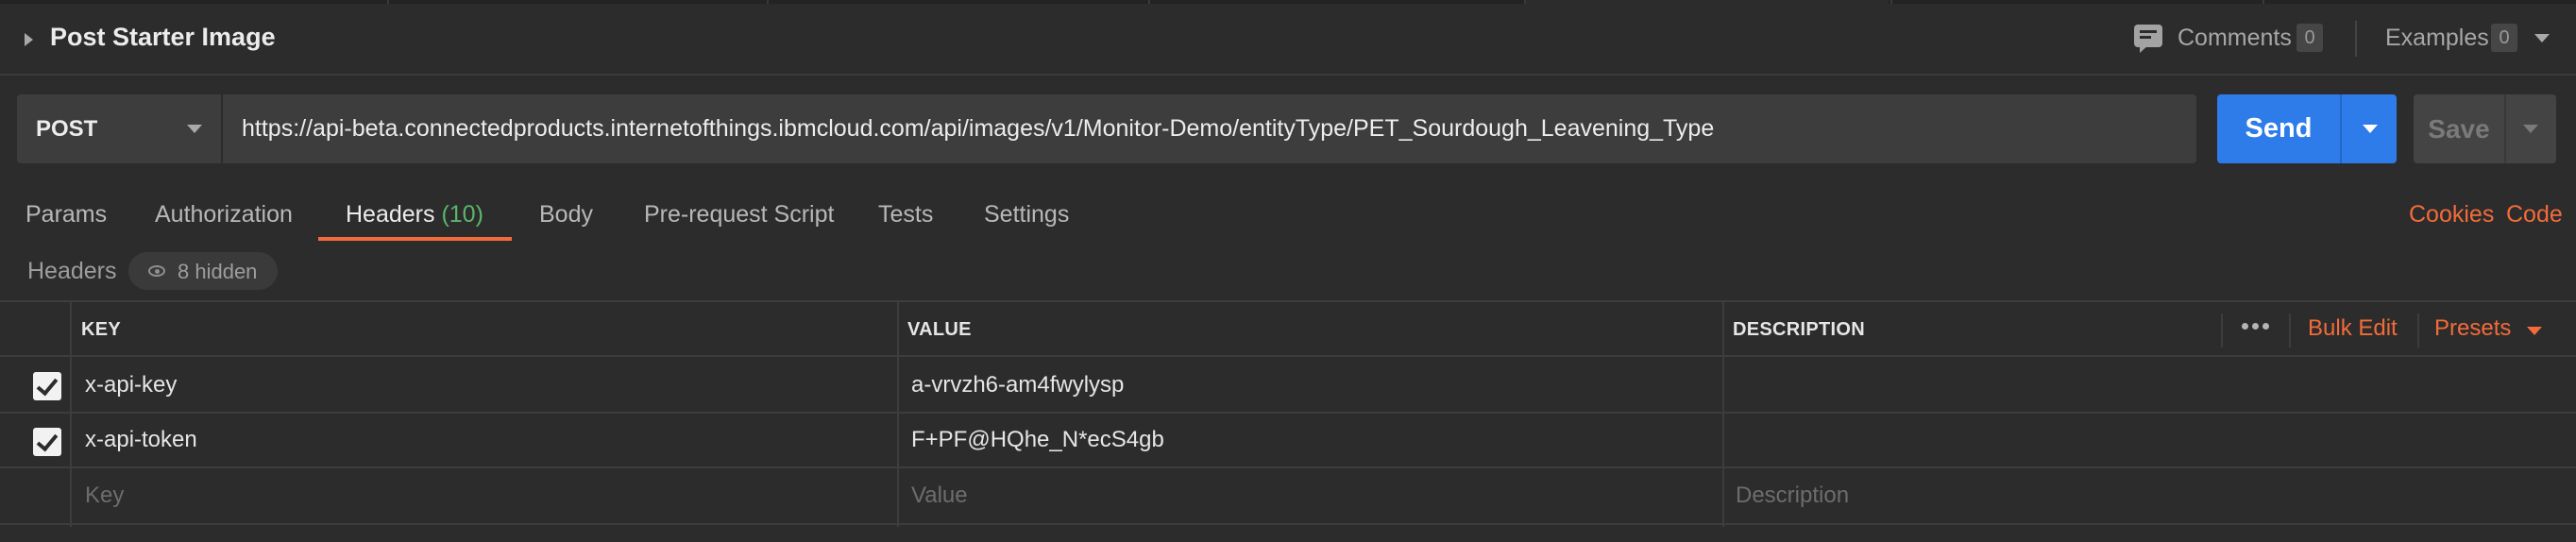  What do you see at coordinates (1799, 330) in the screenshot?
I see `column-header-description: DESCRIPTION` at bounding box center [1799, 330].